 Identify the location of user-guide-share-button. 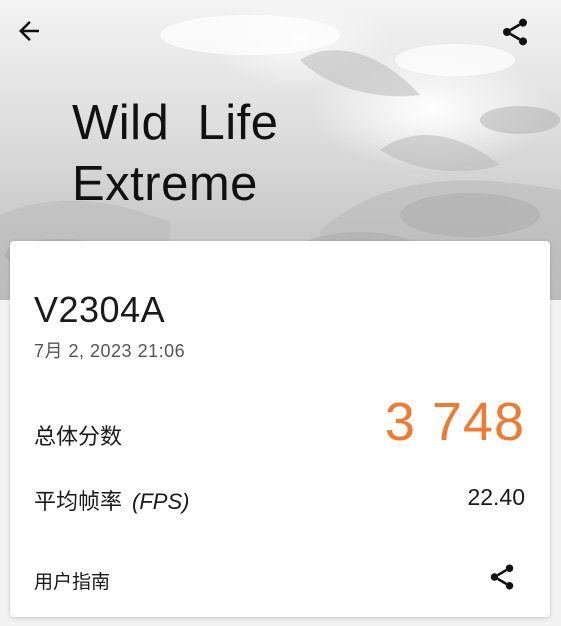
(502, 577).